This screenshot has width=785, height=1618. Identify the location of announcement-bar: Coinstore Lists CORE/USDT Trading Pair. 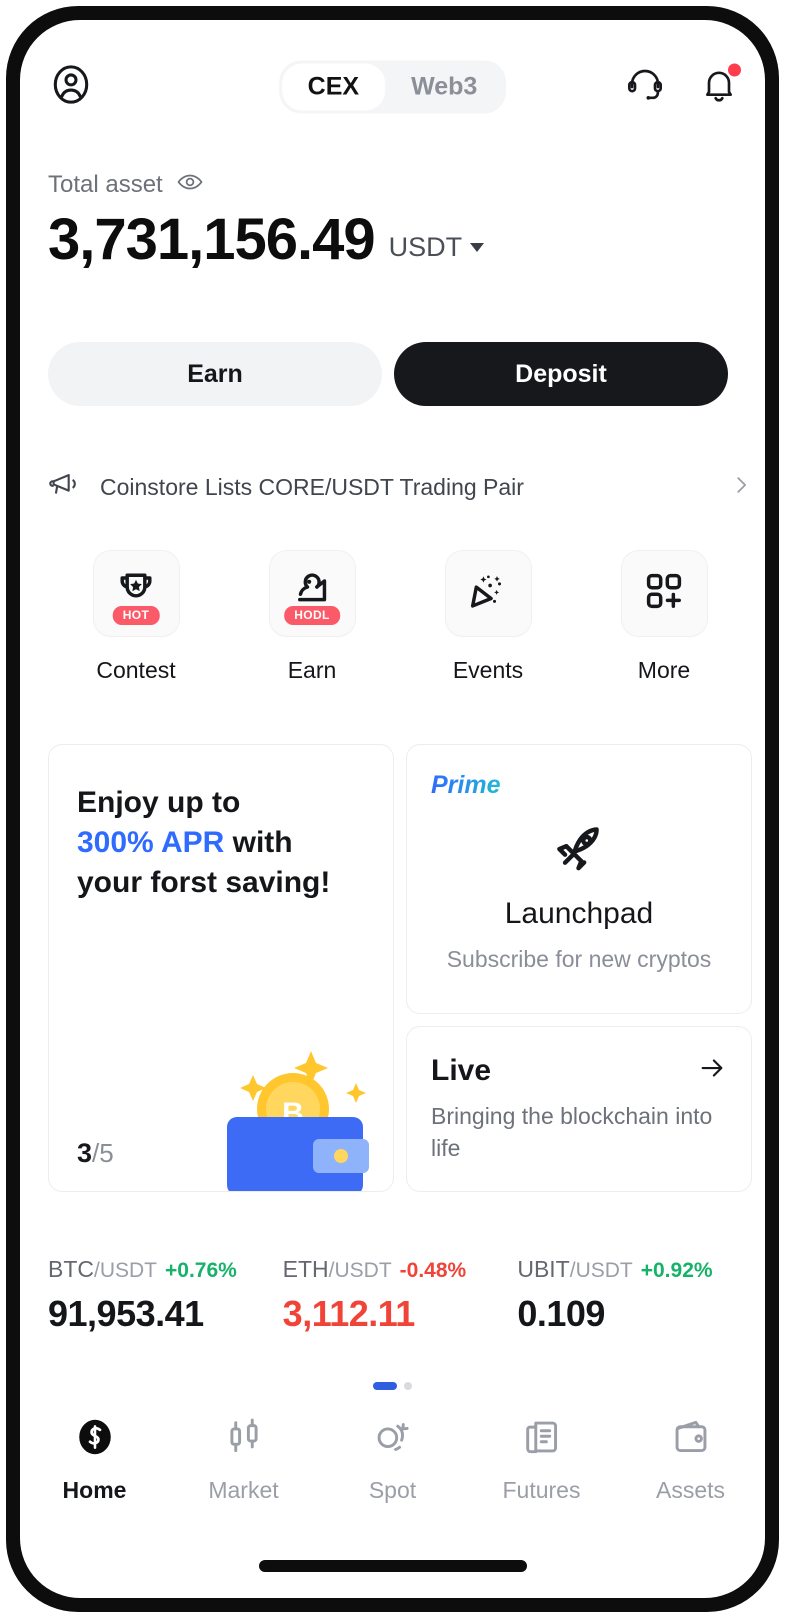
(400, 487).